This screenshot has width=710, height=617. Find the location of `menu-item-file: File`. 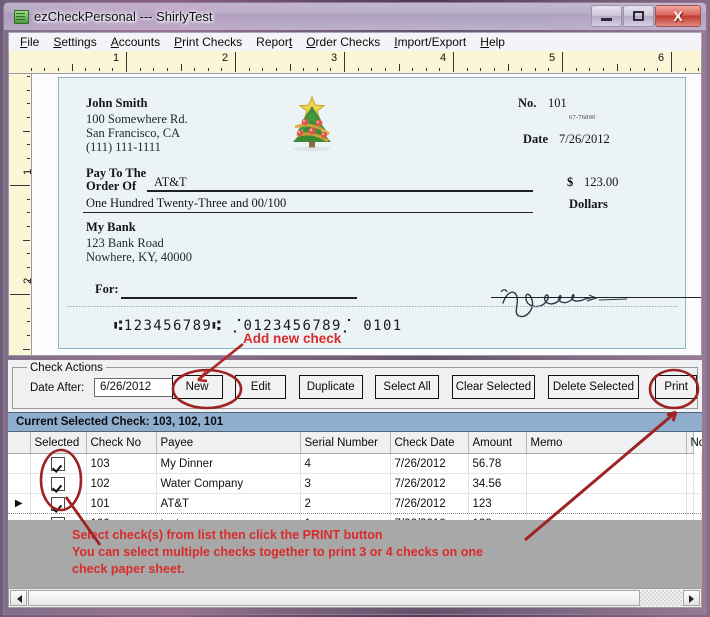

menu-item-file: File is located at coordinates (29, 42).